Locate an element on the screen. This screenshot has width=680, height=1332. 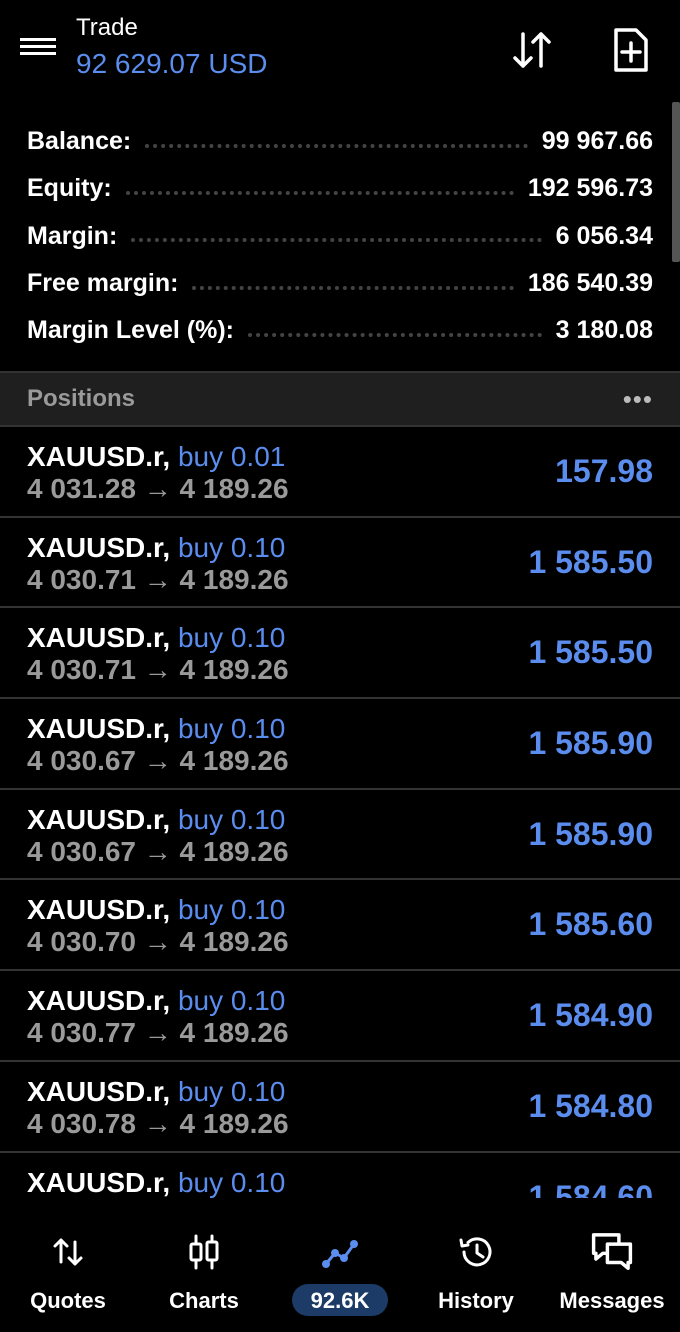
bottom-navigation: Quotes Charts 92.6K History Messages is located at coordinates (340, 1265).